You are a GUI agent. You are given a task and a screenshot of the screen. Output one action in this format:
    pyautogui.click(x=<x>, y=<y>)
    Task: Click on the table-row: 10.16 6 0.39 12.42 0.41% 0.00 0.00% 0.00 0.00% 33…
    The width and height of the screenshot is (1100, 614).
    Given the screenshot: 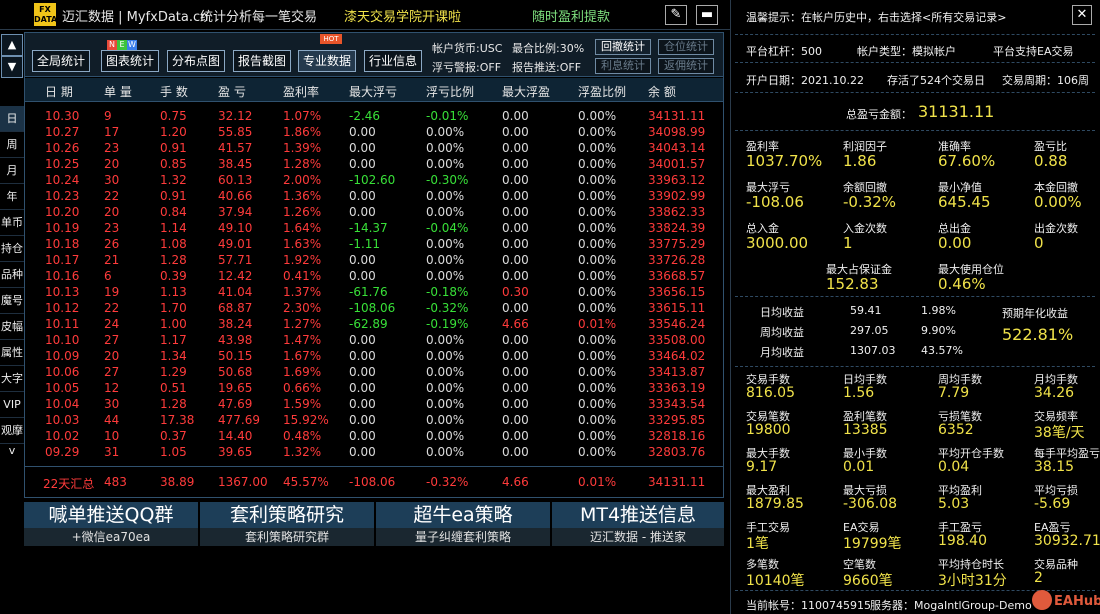 What is the action you would take?
    pyautogui.click(x=374, y=277)
    